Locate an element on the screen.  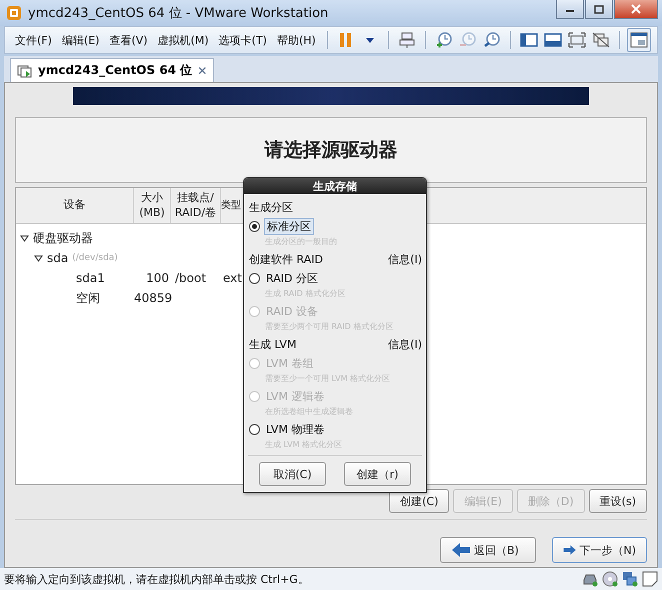
dialog-button: 取消(C) is located at coordinates (292, 474).